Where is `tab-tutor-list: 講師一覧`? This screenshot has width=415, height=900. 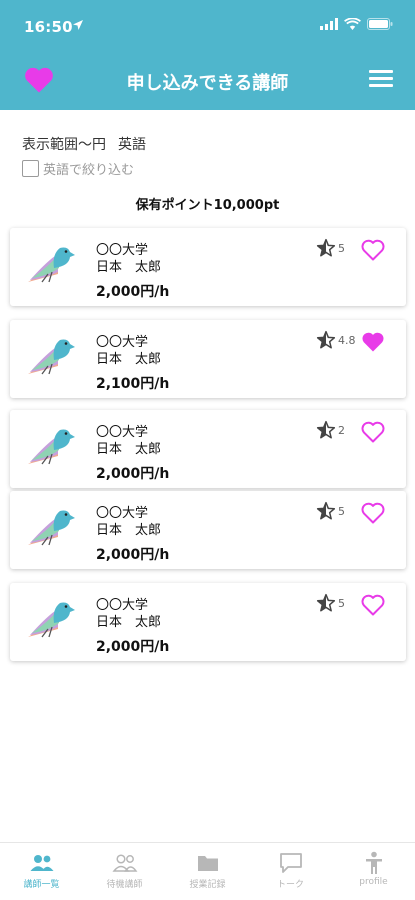
tab-tutor-list: 講師一覧 is located at coordinates (41, 870).